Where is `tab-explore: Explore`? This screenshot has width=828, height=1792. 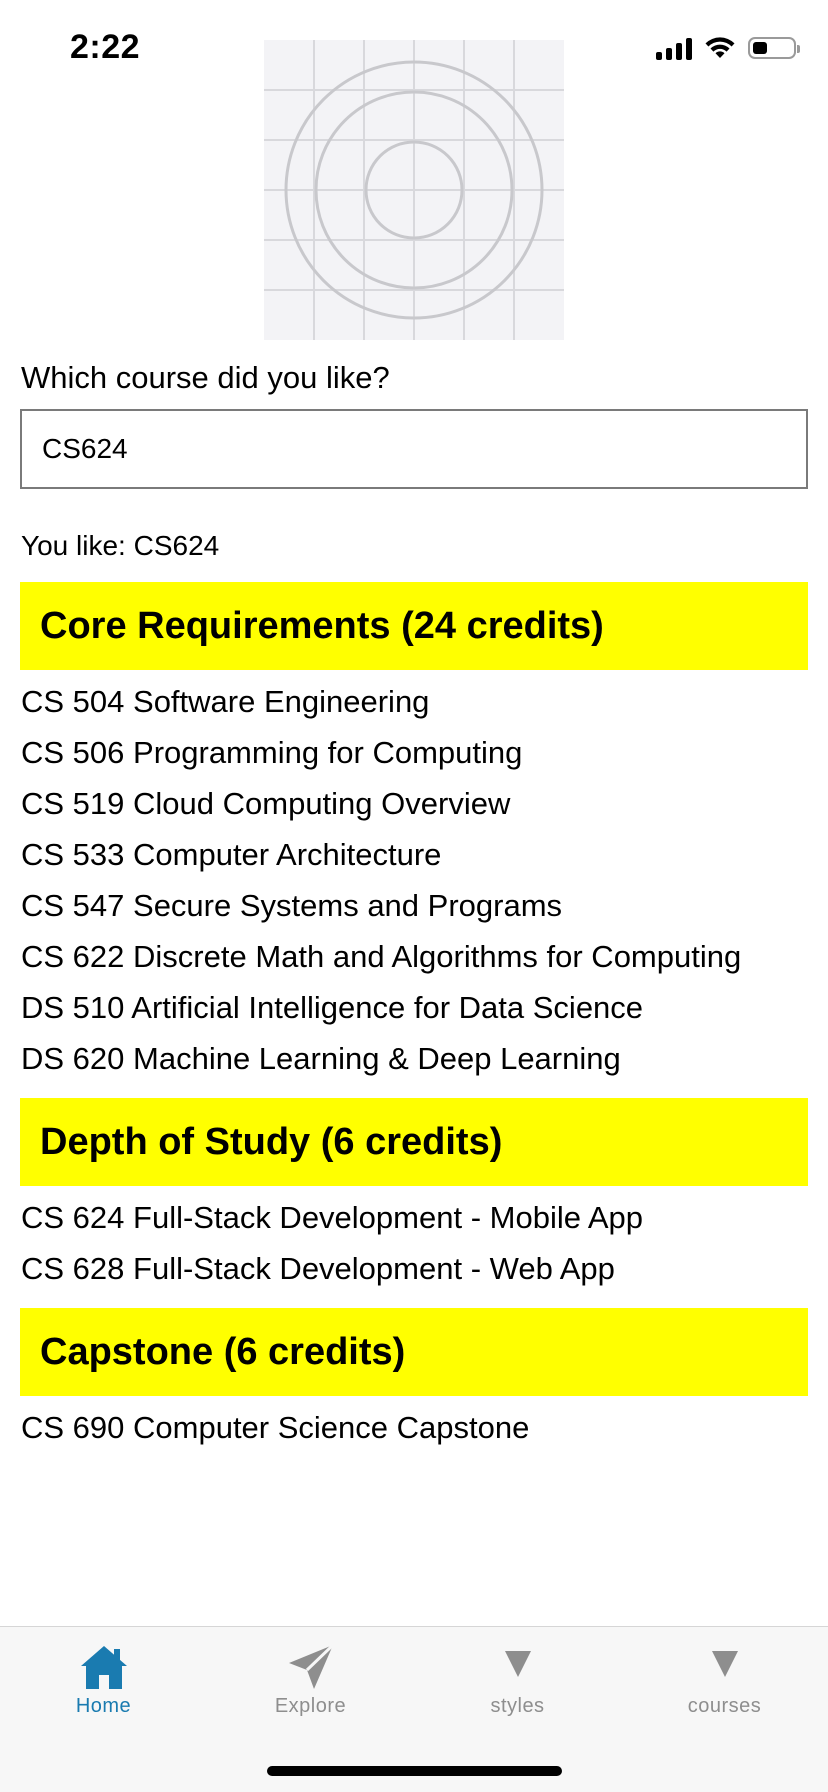
tab-explore: Explore is located at coordinates (310, 1677).